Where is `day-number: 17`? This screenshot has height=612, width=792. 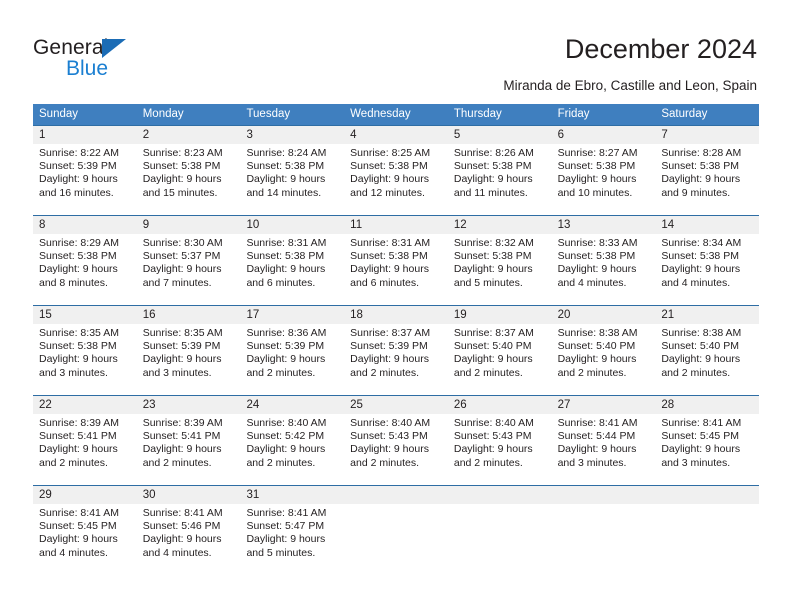
day-number: 17 is located at coordinates (253, 315).